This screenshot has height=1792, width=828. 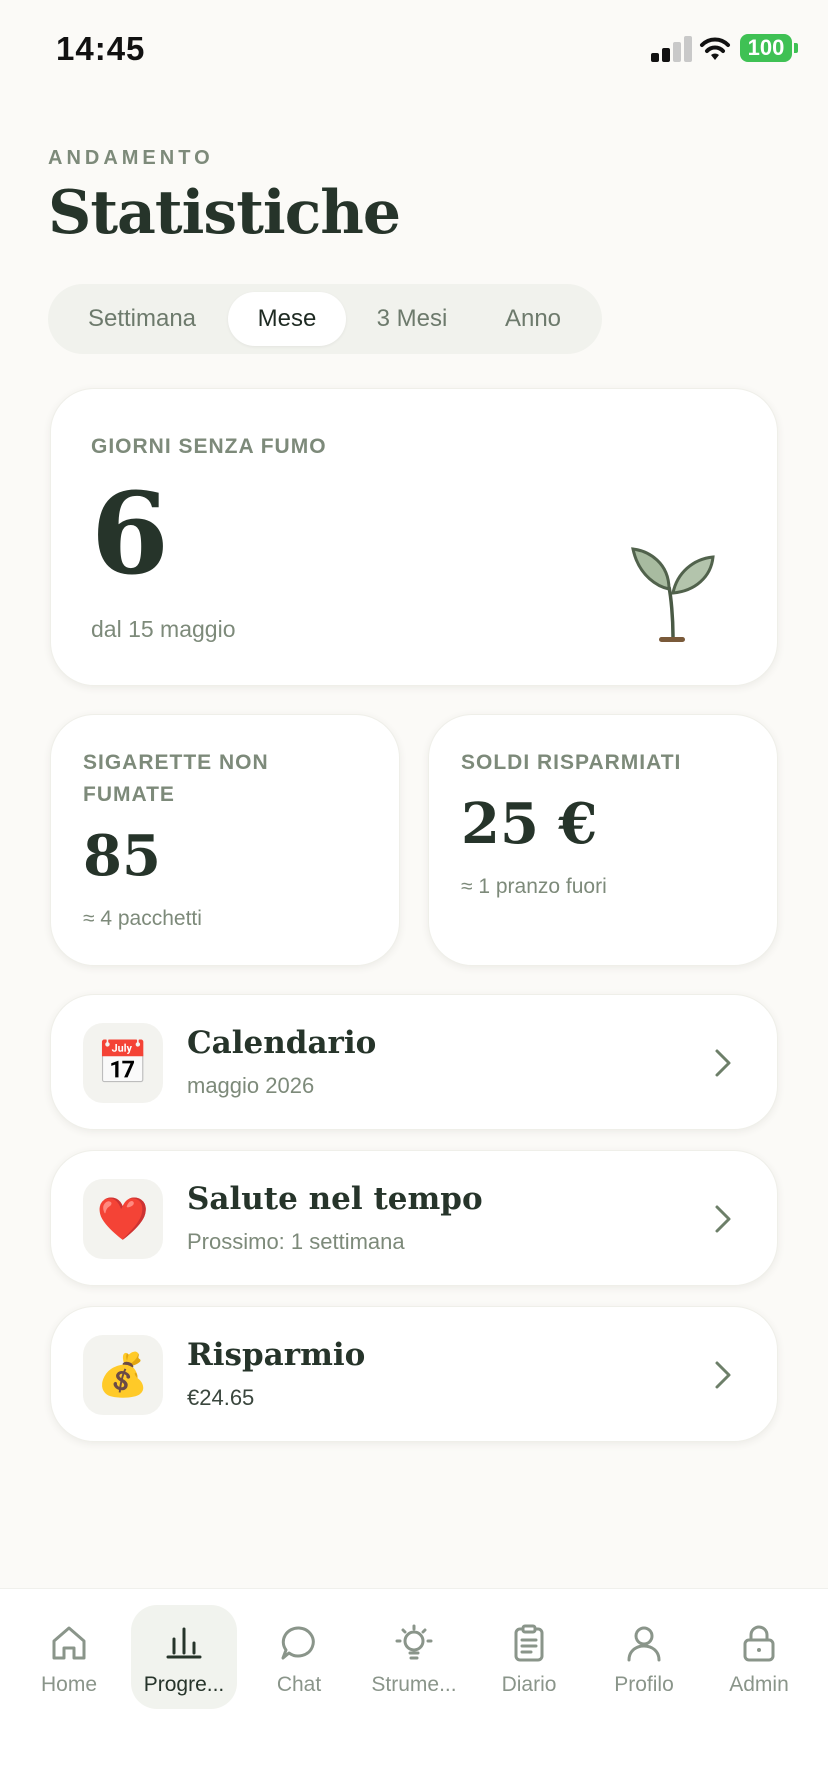 I want to click on segment-mese: Mese, so click(x=287, y=319).